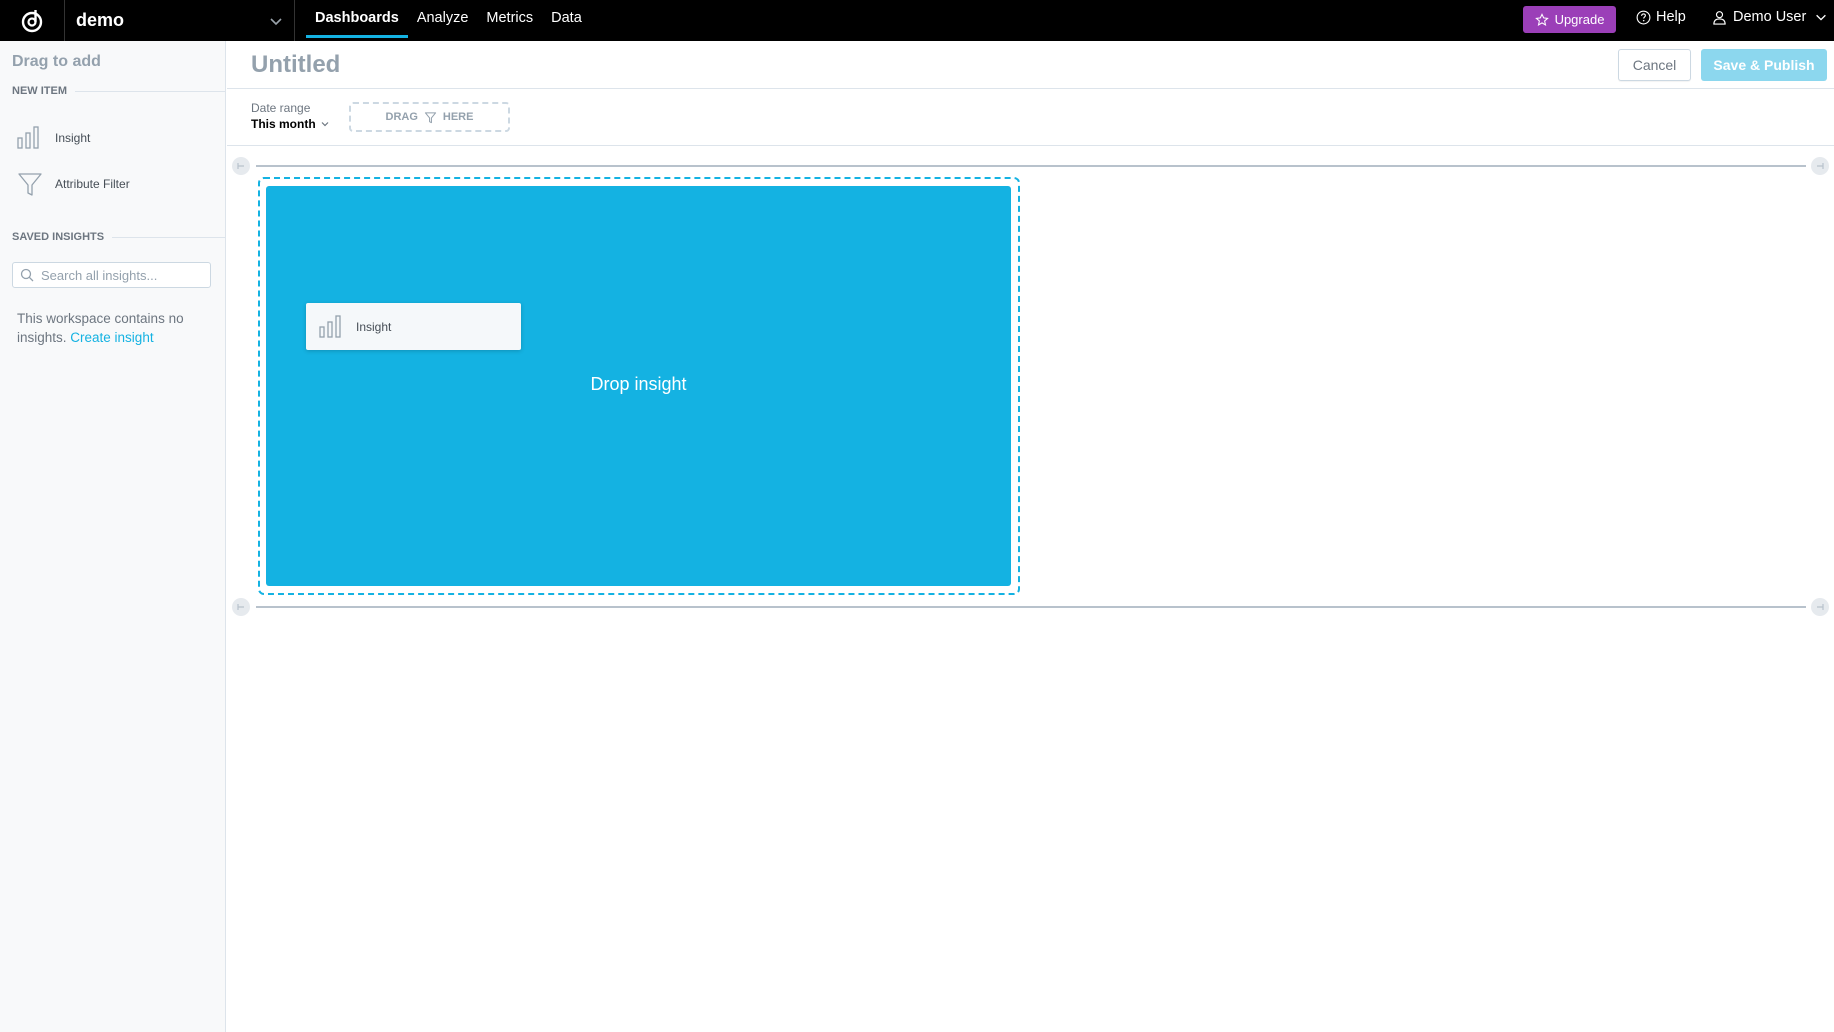  What do you see at coordinates (1671, 17) in the screenshot?
I see `help-label: Help` at bounding box center [1671, 17].